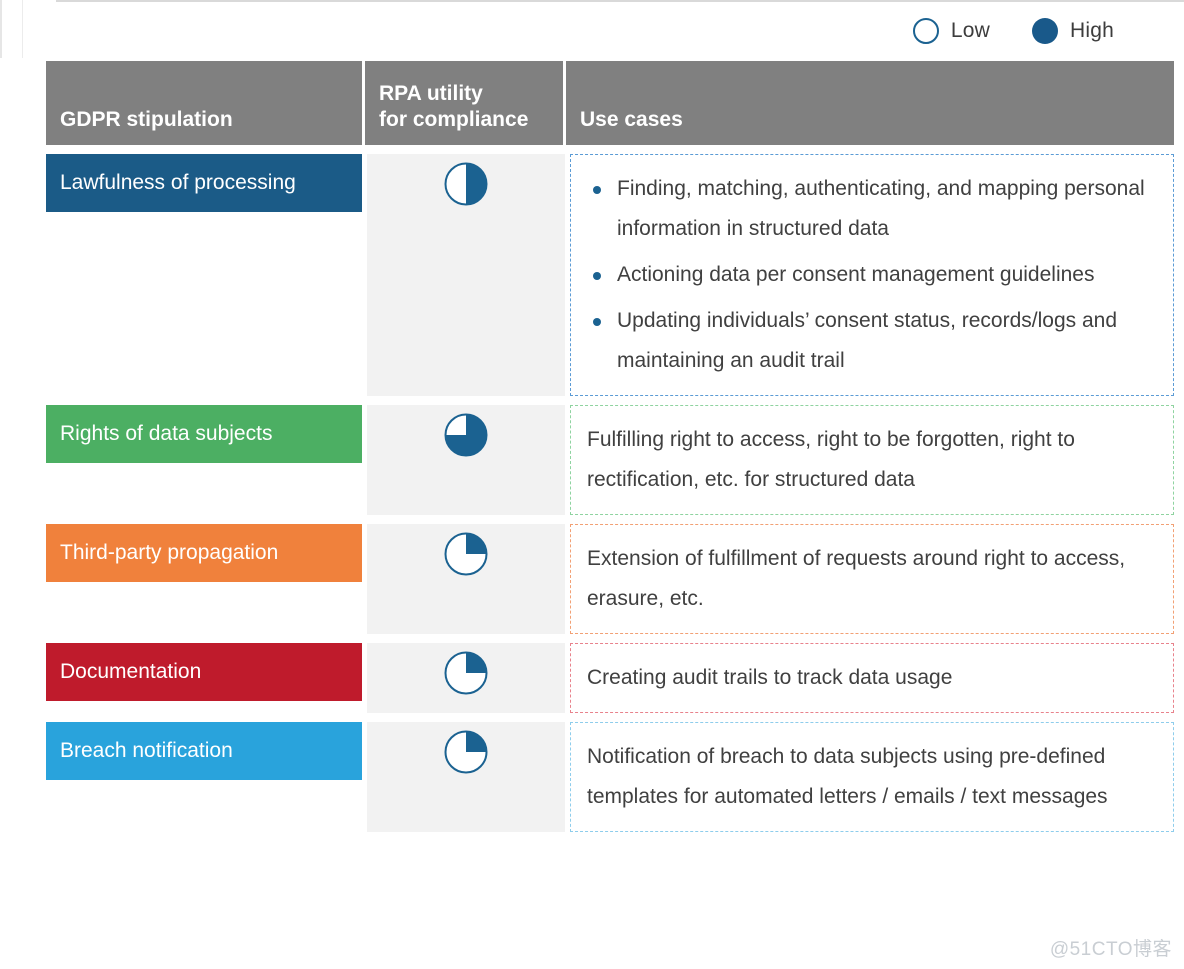 Image resolution: width=1184 pixels, height=969 pixels. I want to click on stipulation-label-text: Rights of data subjects, so click(166, 433).